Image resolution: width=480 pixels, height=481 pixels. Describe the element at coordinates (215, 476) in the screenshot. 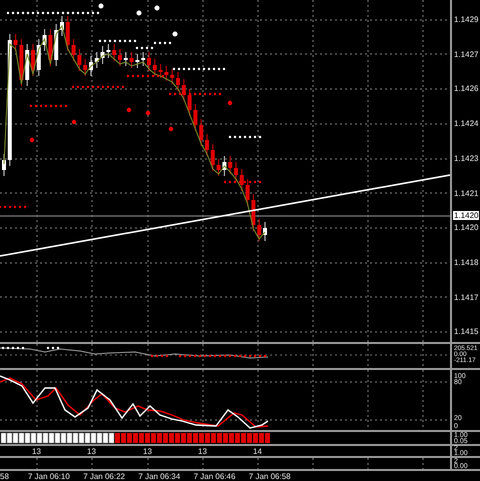

I see `time-axis-label: 7 Jan 06:46` at that location.